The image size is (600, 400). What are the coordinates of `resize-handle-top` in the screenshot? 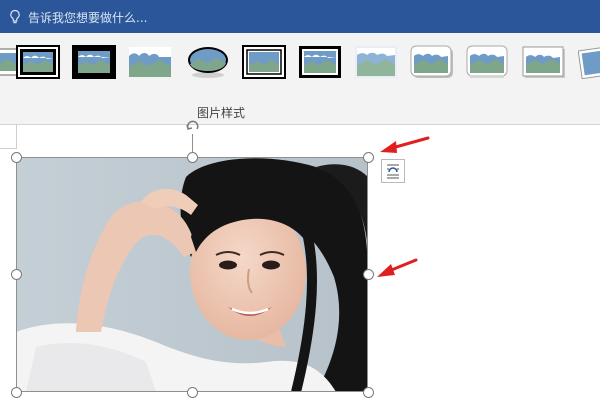 It's located at (192, 157).